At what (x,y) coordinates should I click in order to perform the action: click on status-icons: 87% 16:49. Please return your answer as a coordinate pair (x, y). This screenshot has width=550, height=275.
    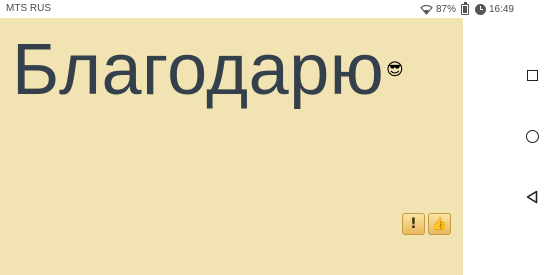
    Looking at the image, I should click on (467, 8).